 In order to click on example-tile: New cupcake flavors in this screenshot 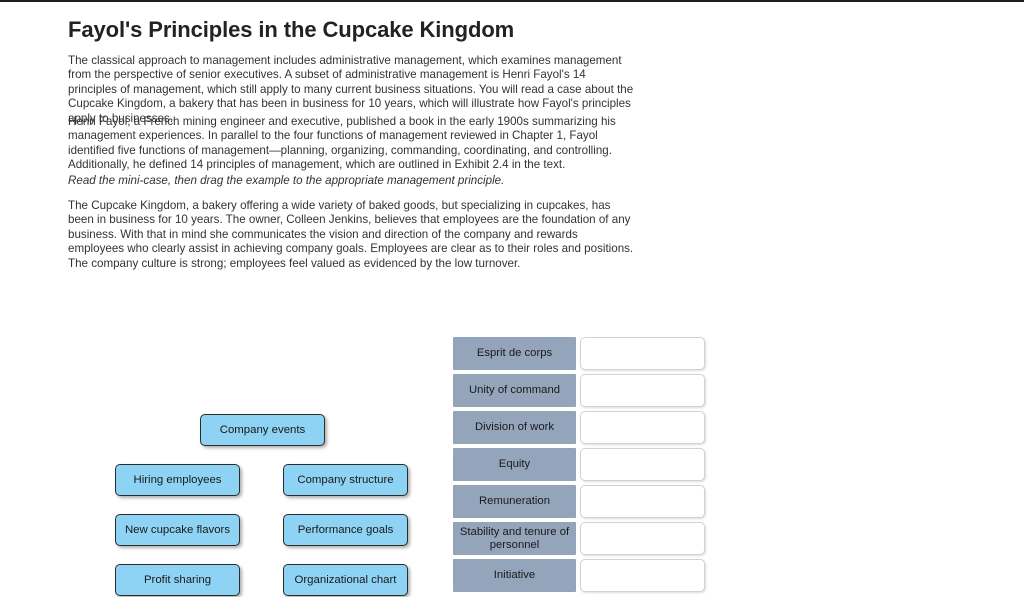, I will do `click(177, 530)`.